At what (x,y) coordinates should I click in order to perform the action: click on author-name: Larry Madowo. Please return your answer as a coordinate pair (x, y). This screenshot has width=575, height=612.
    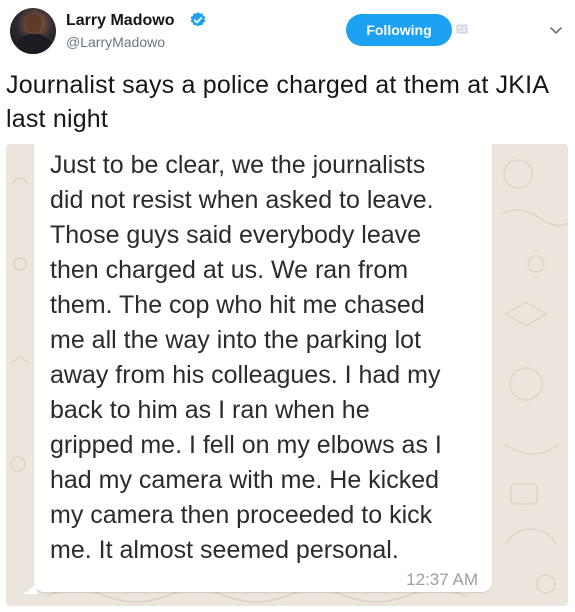
    Looking at the image, I should click on (120, 21).